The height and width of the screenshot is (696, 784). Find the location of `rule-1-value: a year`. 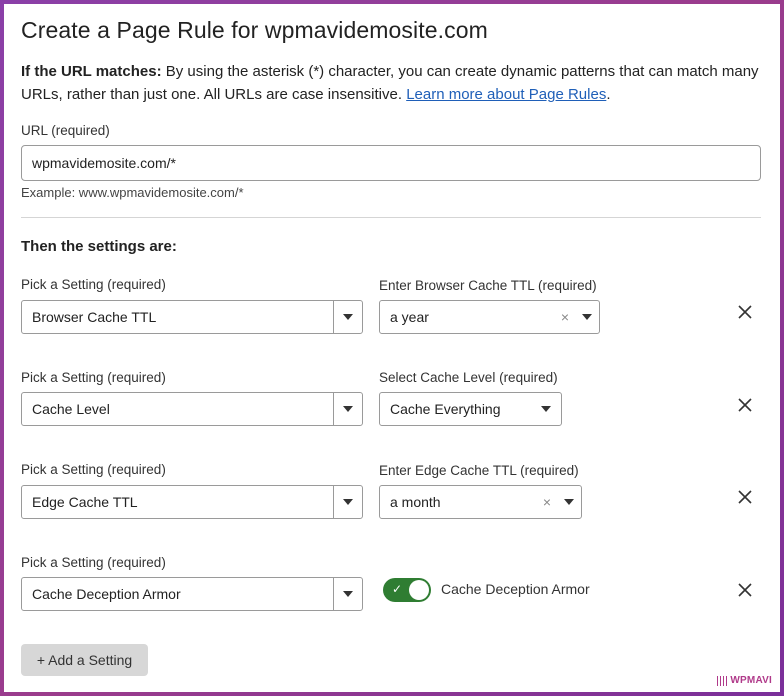

rule-1-value: a year is located at coordinates (409, 317).